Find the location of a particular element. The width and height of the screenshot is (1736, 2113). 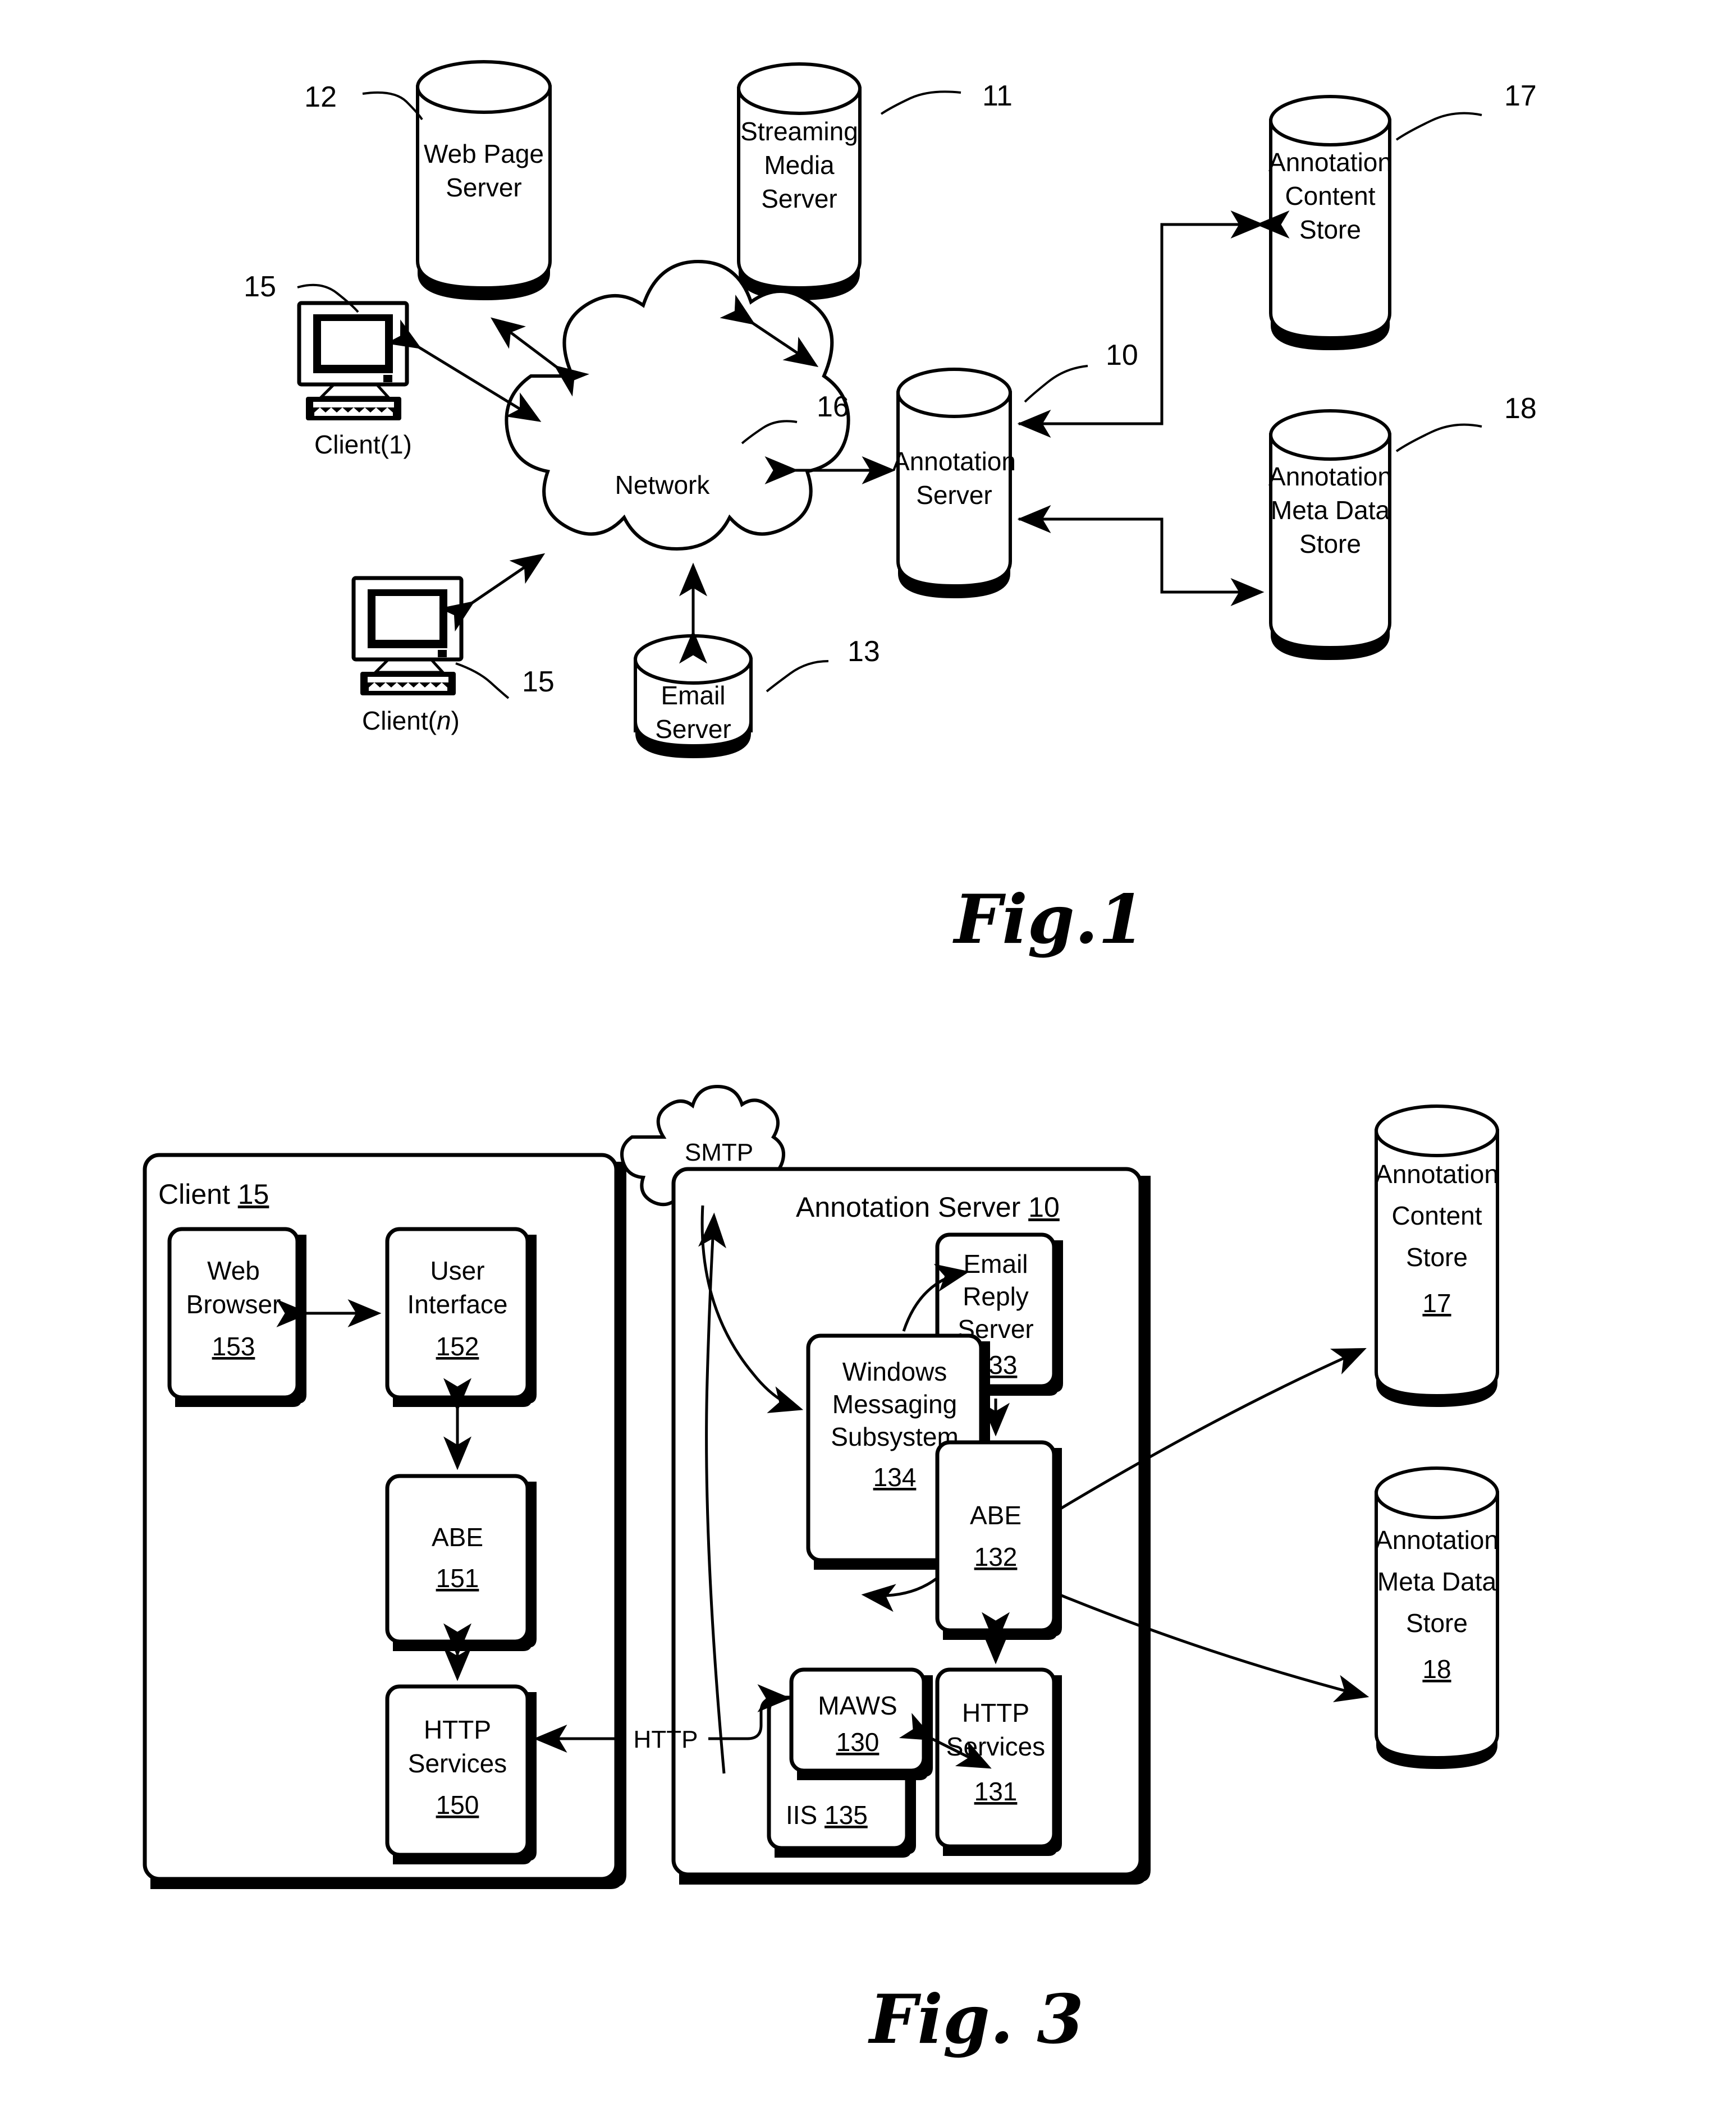

fig1-network-label: Network is located at coordinates (663, 484).